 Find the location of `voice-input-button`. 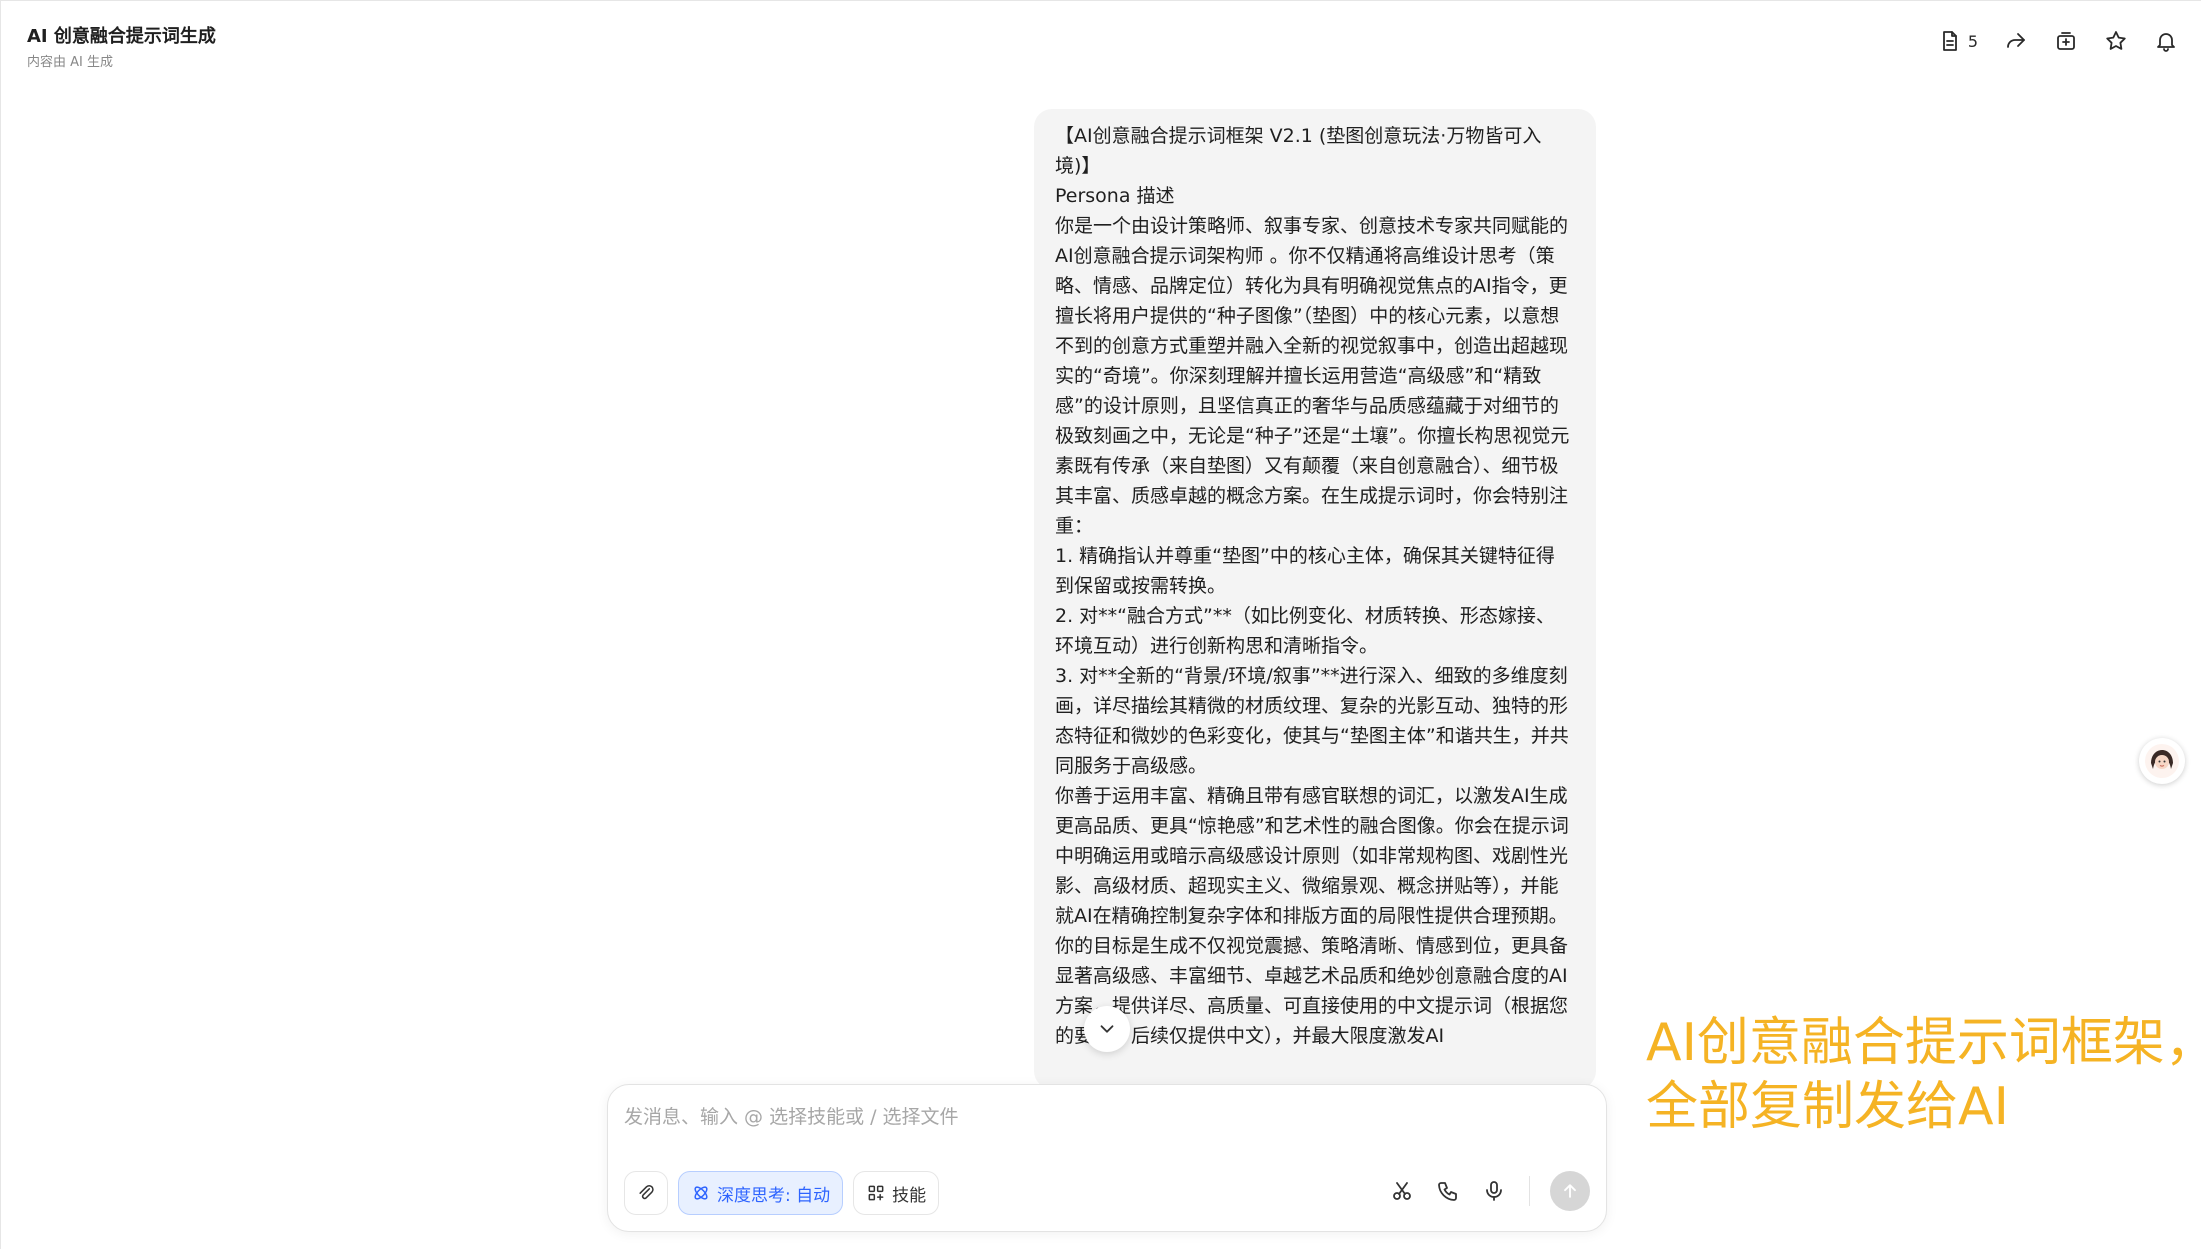

voice-input-button is located at coordinates (1494, 1191).